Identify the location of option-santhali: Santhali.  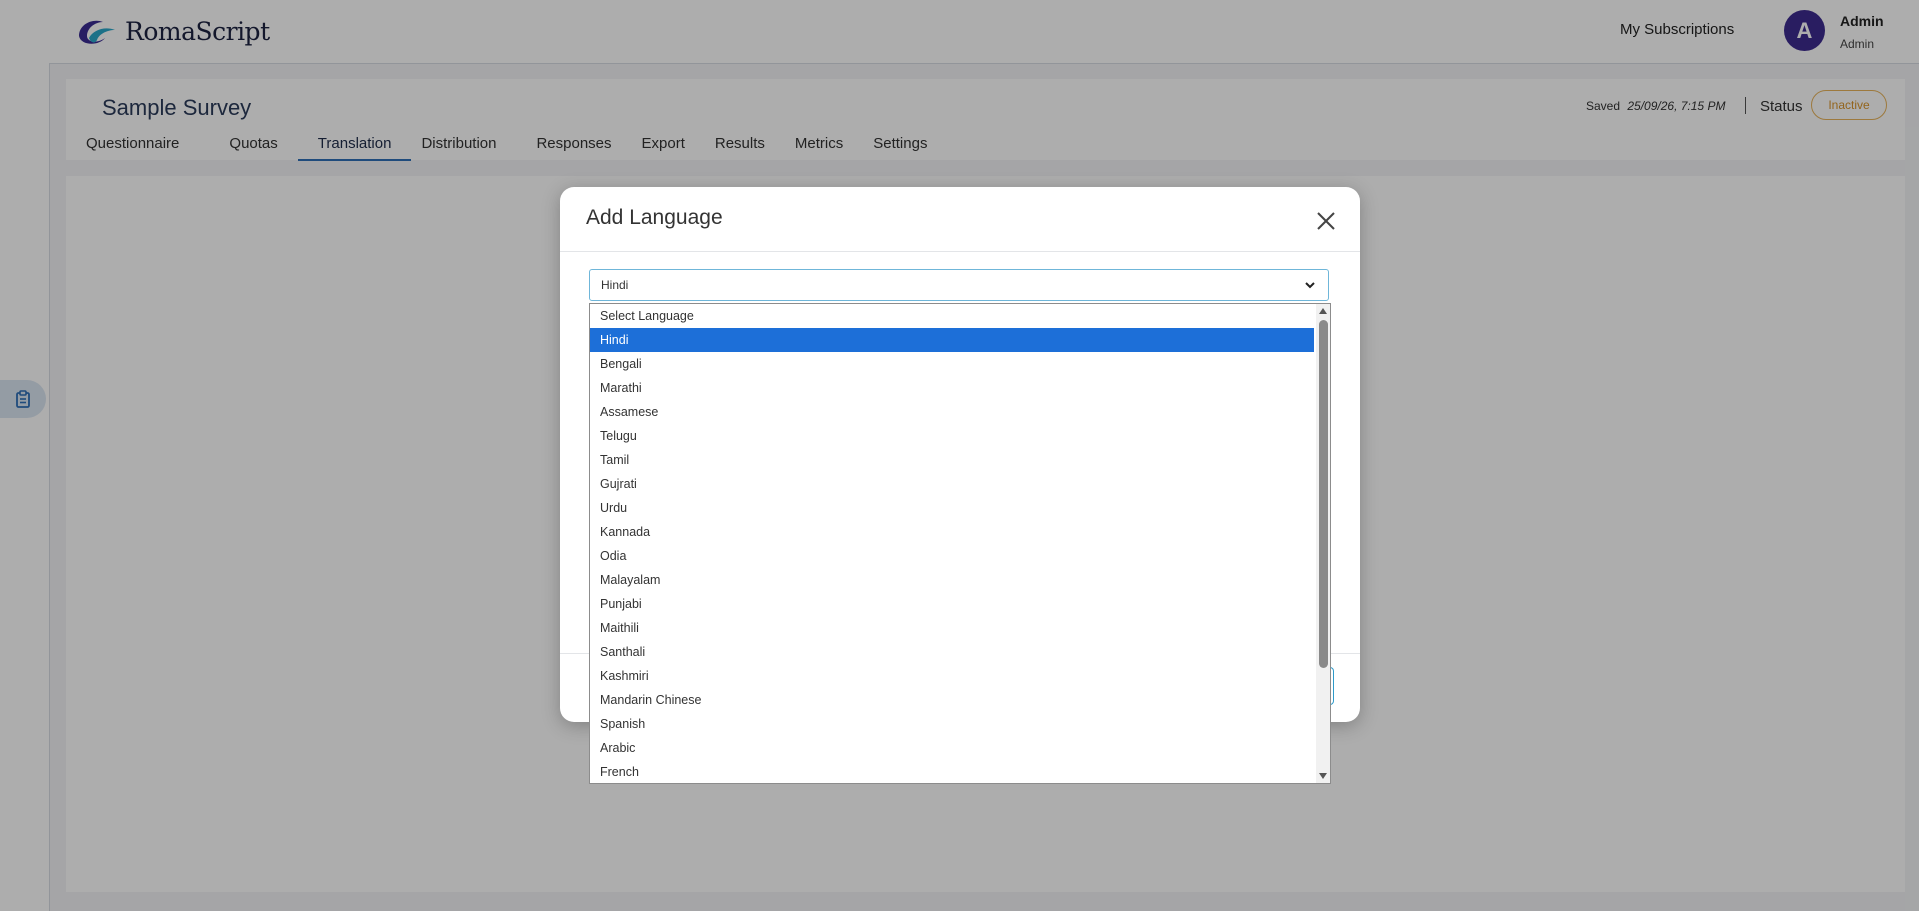
(952, 652).